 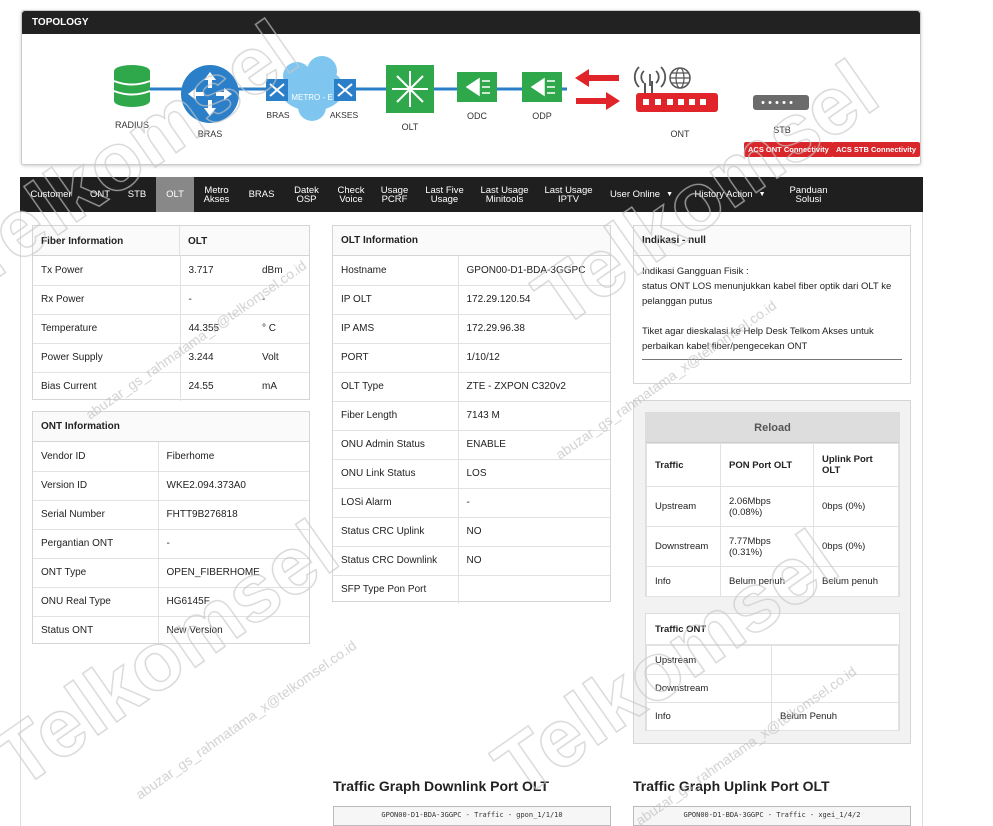 What do you see at coordinates (808, 194) in the screenshot?
I see `tab-panduan-solusi: Panduan Solusi` at bounding box center [808, 194].